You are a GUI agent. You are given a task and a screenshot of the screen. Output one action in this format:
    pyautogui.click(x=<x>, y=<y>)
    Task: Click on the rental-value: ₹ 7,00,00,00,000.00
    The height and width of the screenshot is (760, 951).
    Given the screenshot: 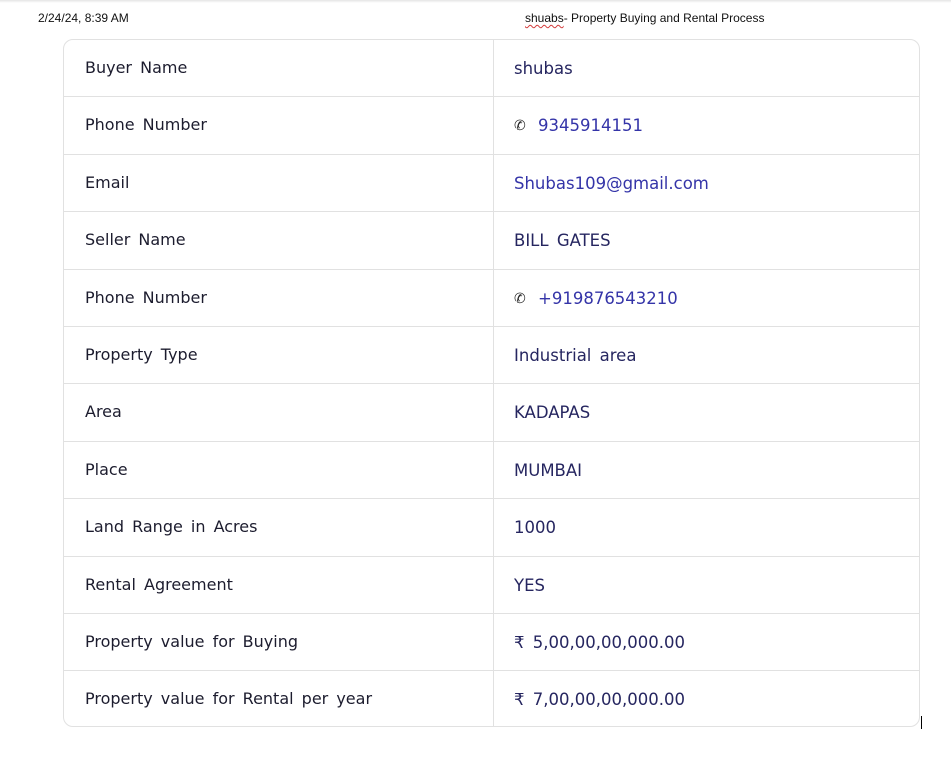 What is the action you would take?
    pyautogui.click(x=599, y=700)
    